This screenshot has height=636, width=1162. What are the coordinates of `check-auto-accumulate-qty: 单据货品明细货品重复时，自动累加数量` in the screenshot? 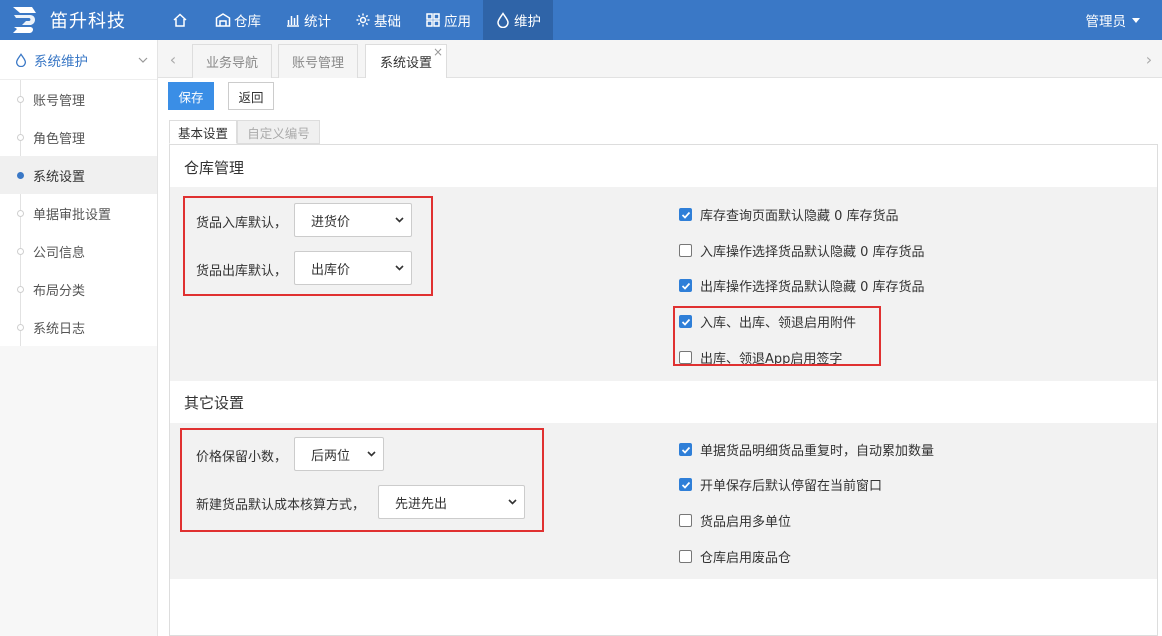 It's located at (806, 449).